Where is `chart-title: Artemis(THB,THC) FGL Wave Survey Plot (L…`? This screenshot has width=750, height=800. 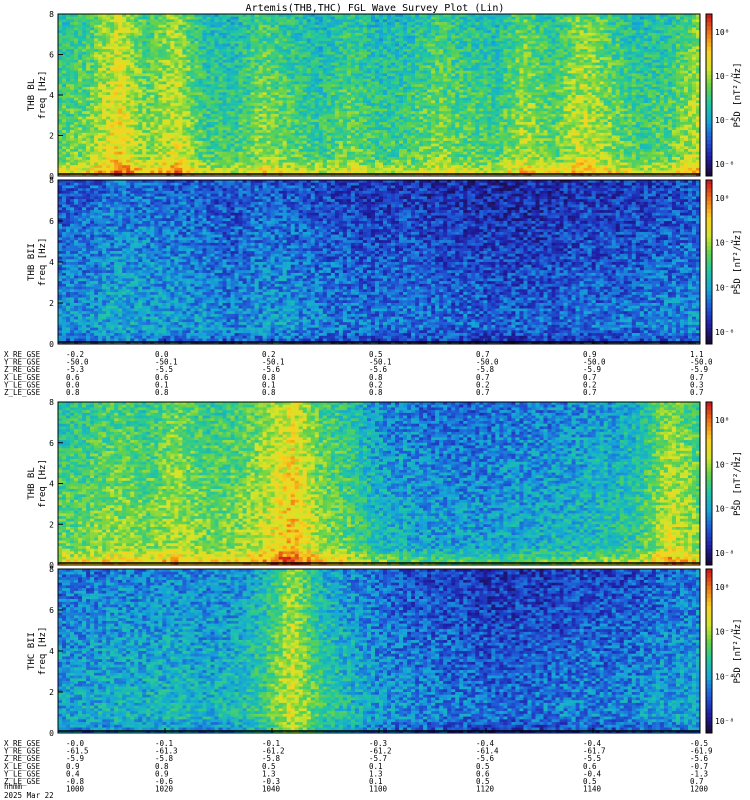
chart-title: Artemis(THB,THC) FGL Wave Survey Plot (L… is located at coordinates (375, 8).